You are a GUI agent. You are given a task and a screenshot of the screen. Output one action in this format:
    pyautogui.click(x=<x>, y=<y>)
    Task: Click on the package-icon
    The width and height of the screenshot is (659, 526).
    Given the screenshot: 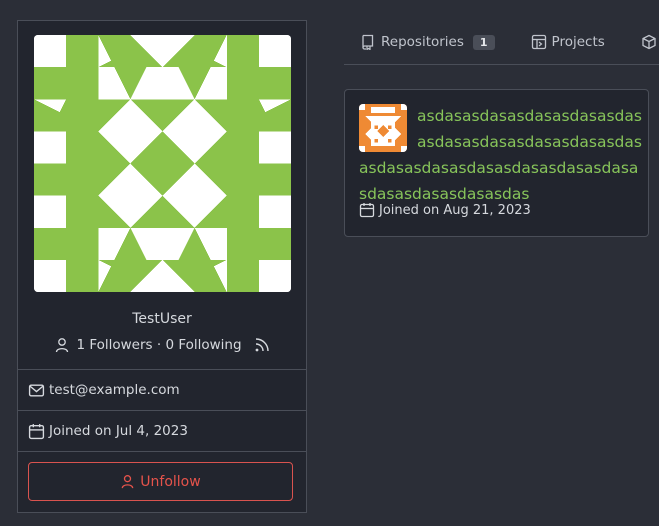 What is the action you would take?
    pyautogui.click(x=649, y=42)
    